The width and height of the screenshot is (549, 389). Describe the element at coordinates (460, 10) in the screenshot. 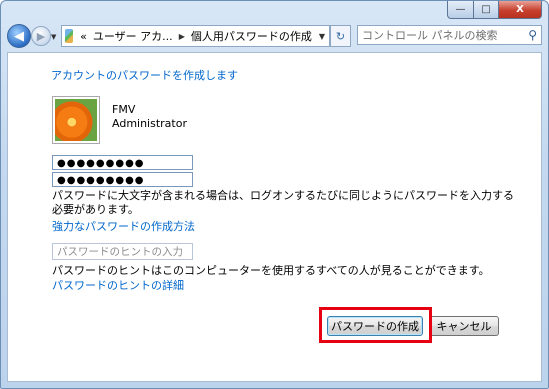

I see `minimize-button: —` at that location.